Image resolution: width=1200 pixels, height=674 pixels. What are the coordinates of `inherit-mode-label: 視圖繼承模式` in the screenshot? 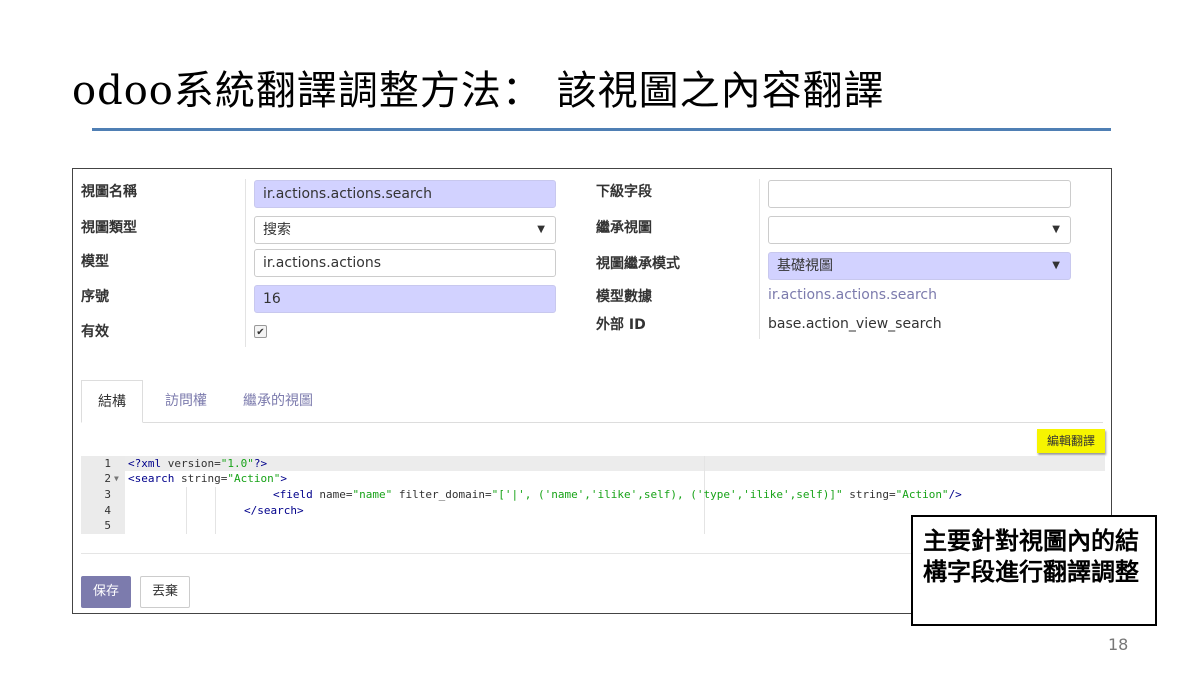 It's located at (638, 264).